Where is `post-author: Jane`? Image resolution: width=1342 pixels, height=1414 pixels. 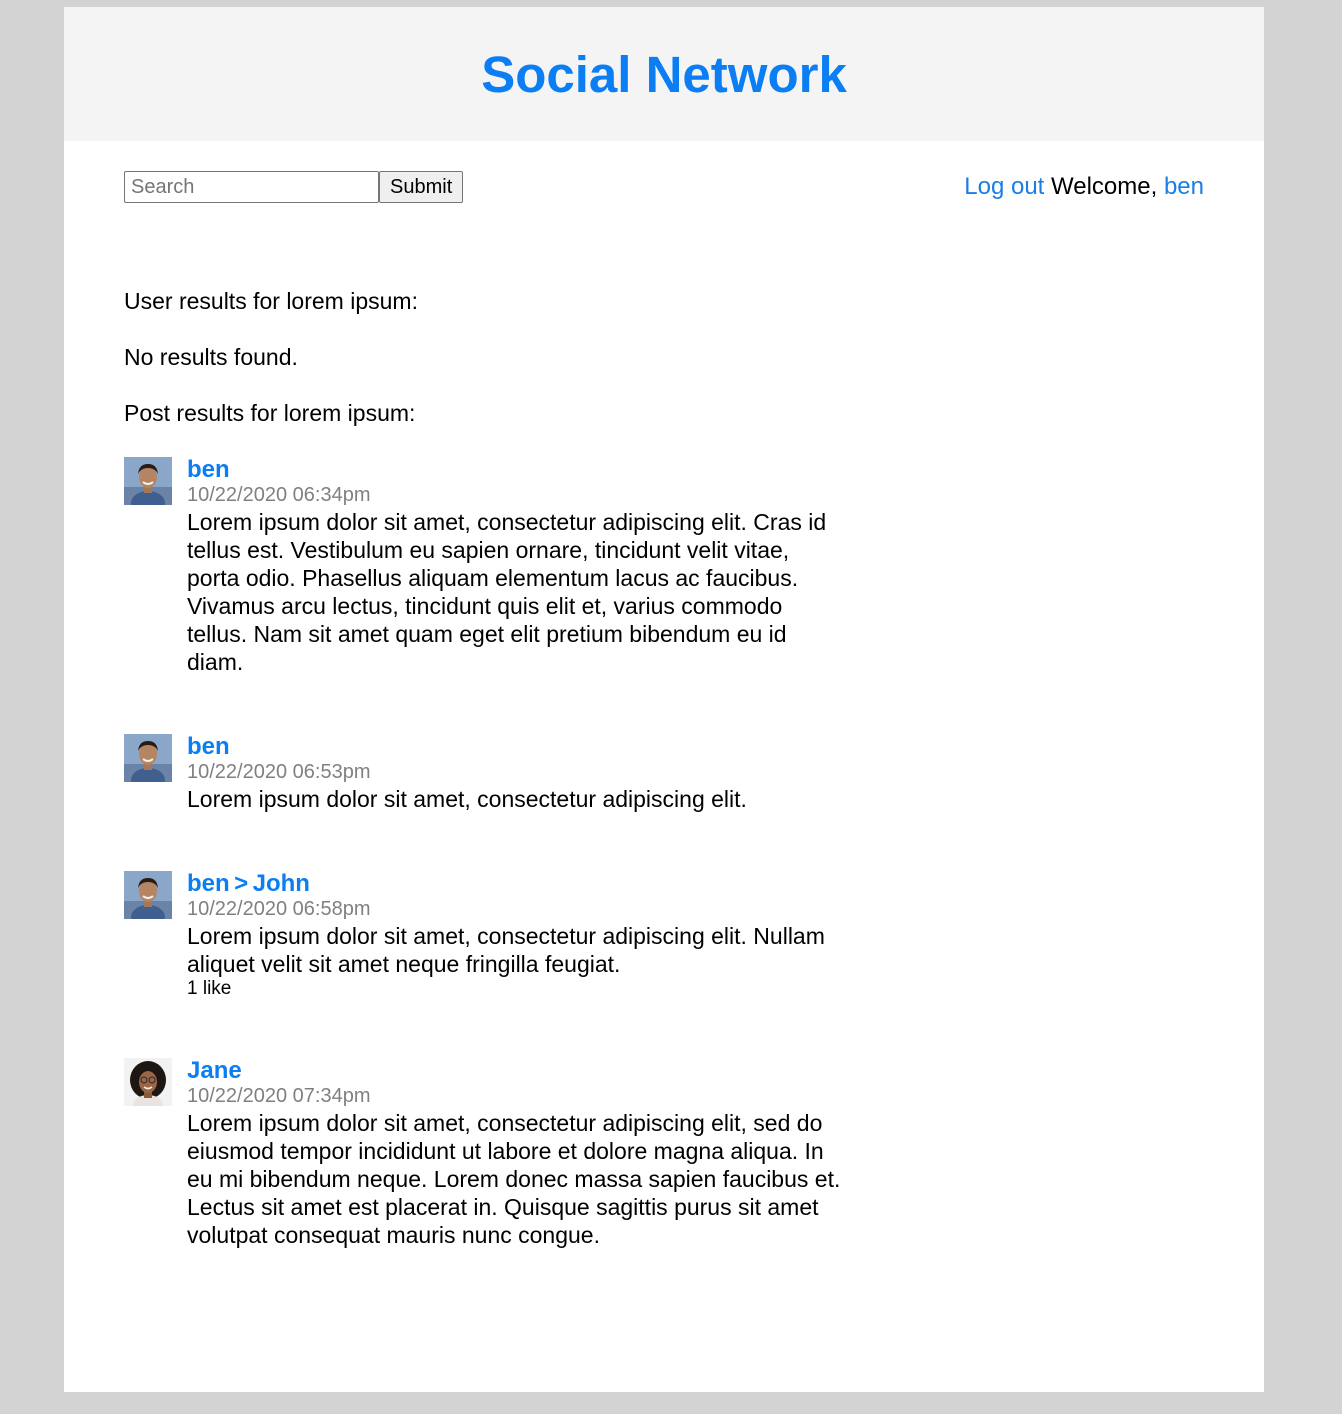
post-author: Jane is located at coordinates (214, 1071).